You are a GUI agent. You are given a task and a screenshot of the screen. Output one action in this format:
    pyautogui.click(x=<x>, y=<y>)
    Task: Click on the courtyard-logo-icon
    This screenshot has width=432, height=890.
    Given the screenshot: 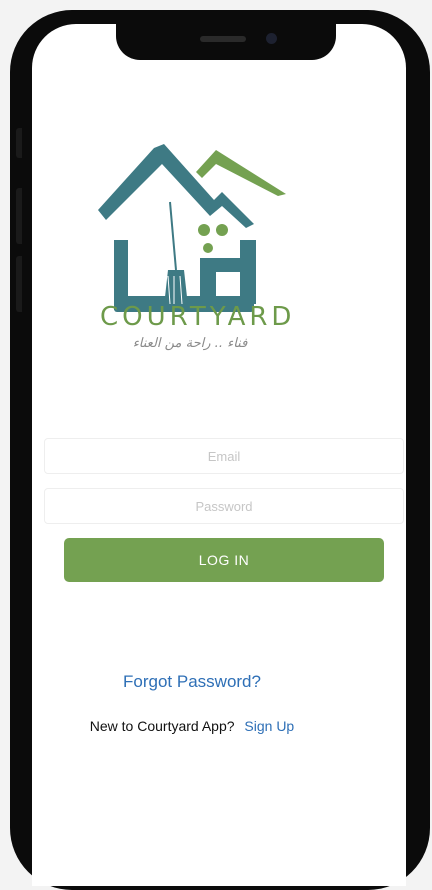 What is the action you would take?
    pyautogui.click(x=192, y=228)
    